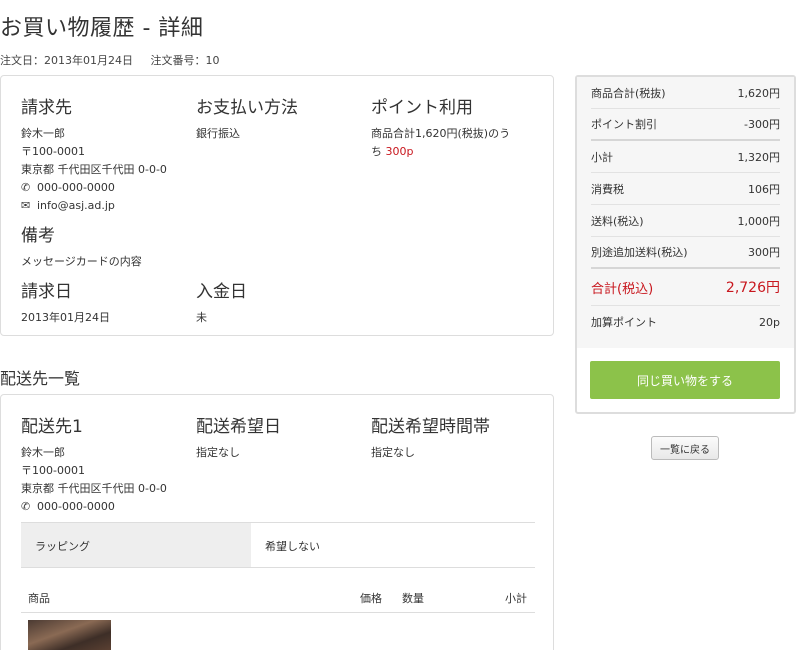  What do you see at coordinates (26, 205) in the screenshot?
I see `mail-icon: ✉` at bounding box center [26, 205].